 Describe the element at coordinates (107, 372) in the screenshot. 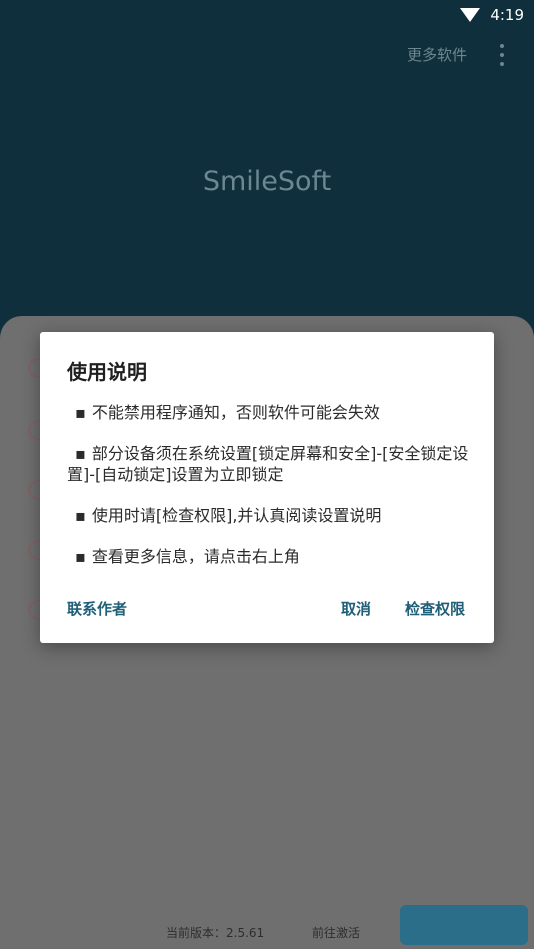

I see `dialog-title: 使用说明` at that location.